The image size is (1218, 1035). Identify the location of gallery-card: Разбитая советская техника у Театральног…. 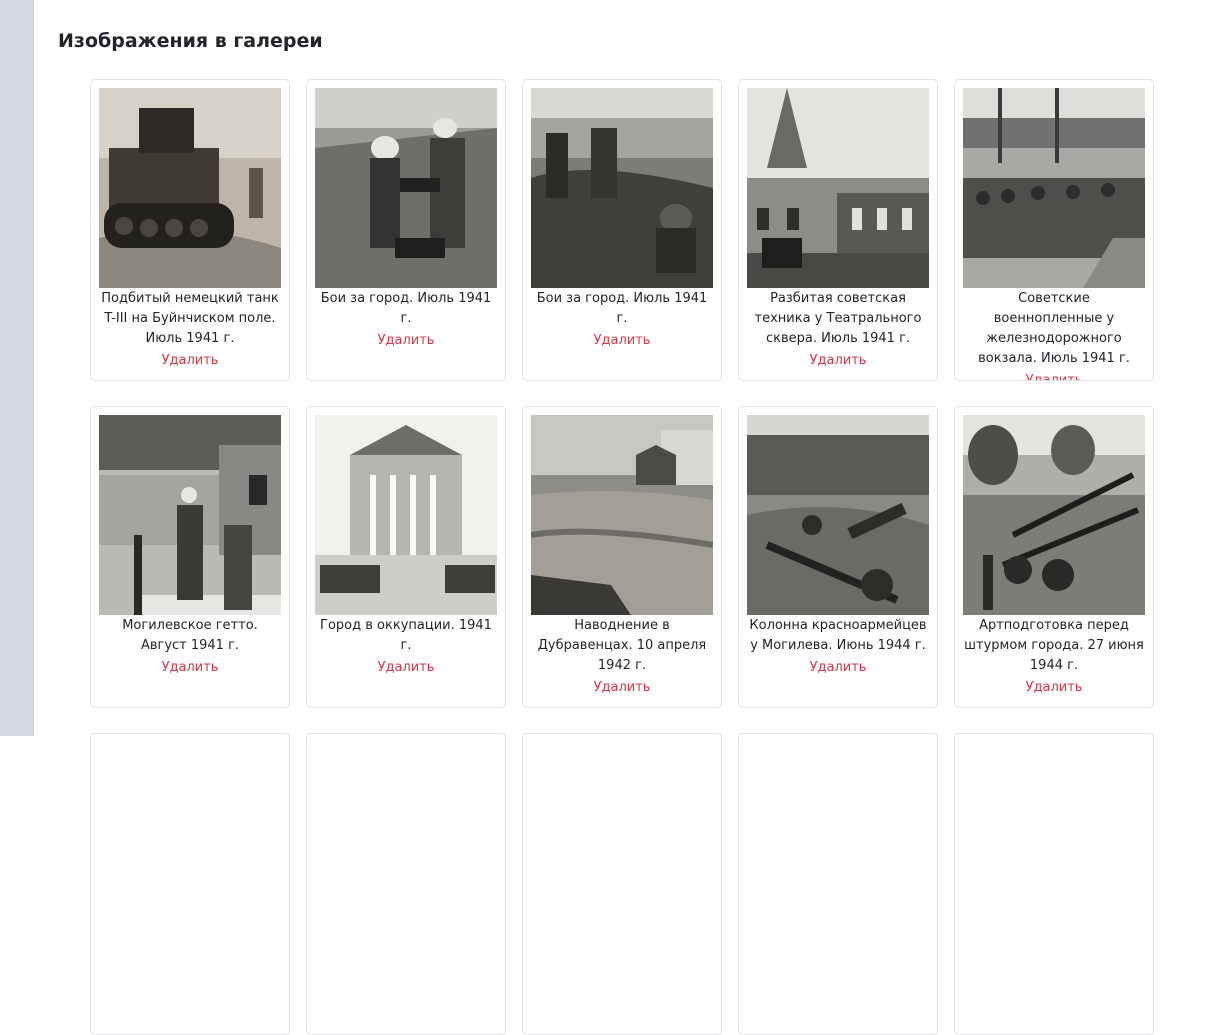
(838, 230).